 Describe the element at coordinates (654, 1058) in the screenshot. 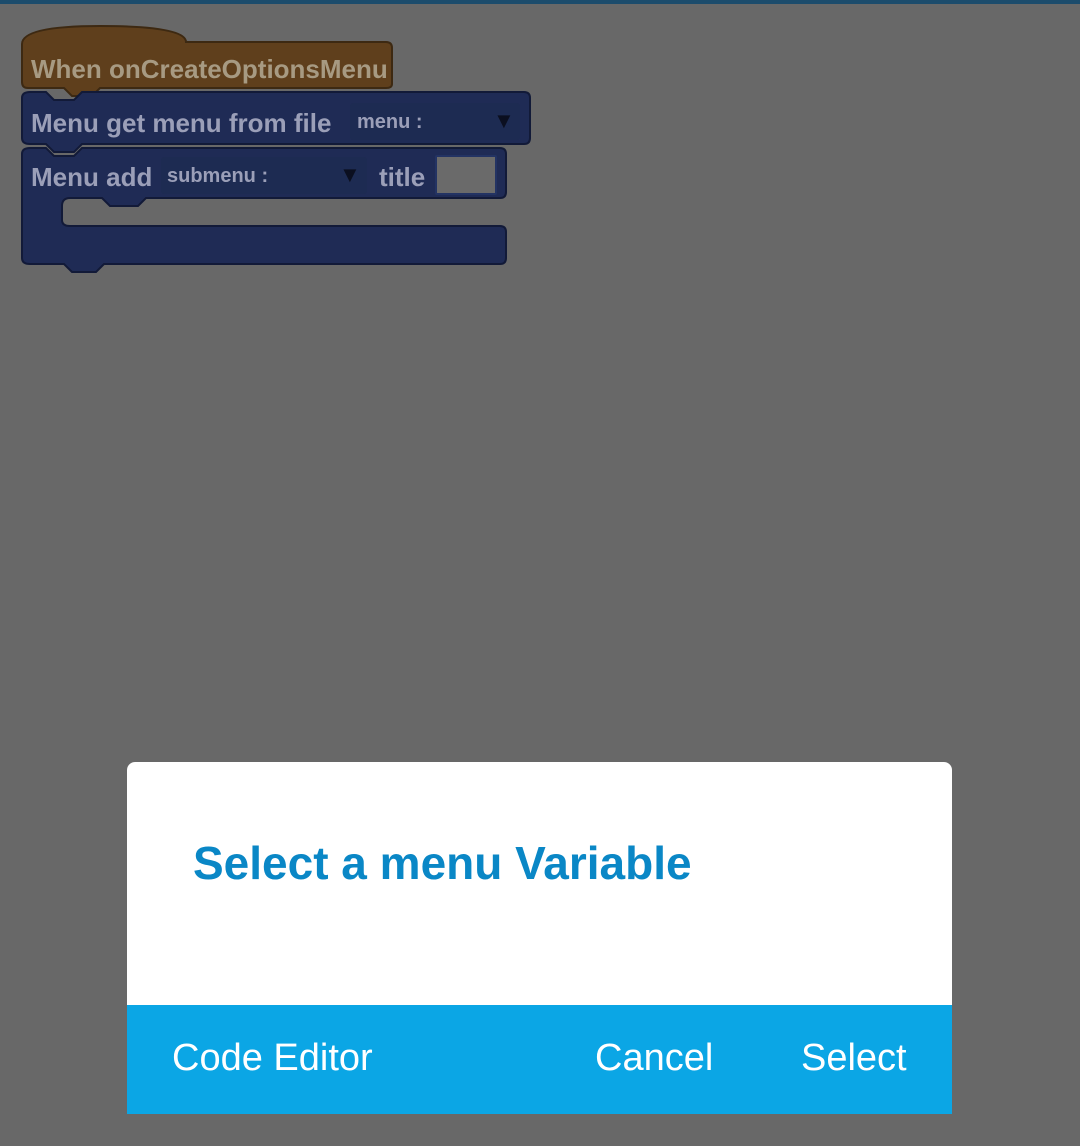

I see `cancel-button: Cancel` at that location.